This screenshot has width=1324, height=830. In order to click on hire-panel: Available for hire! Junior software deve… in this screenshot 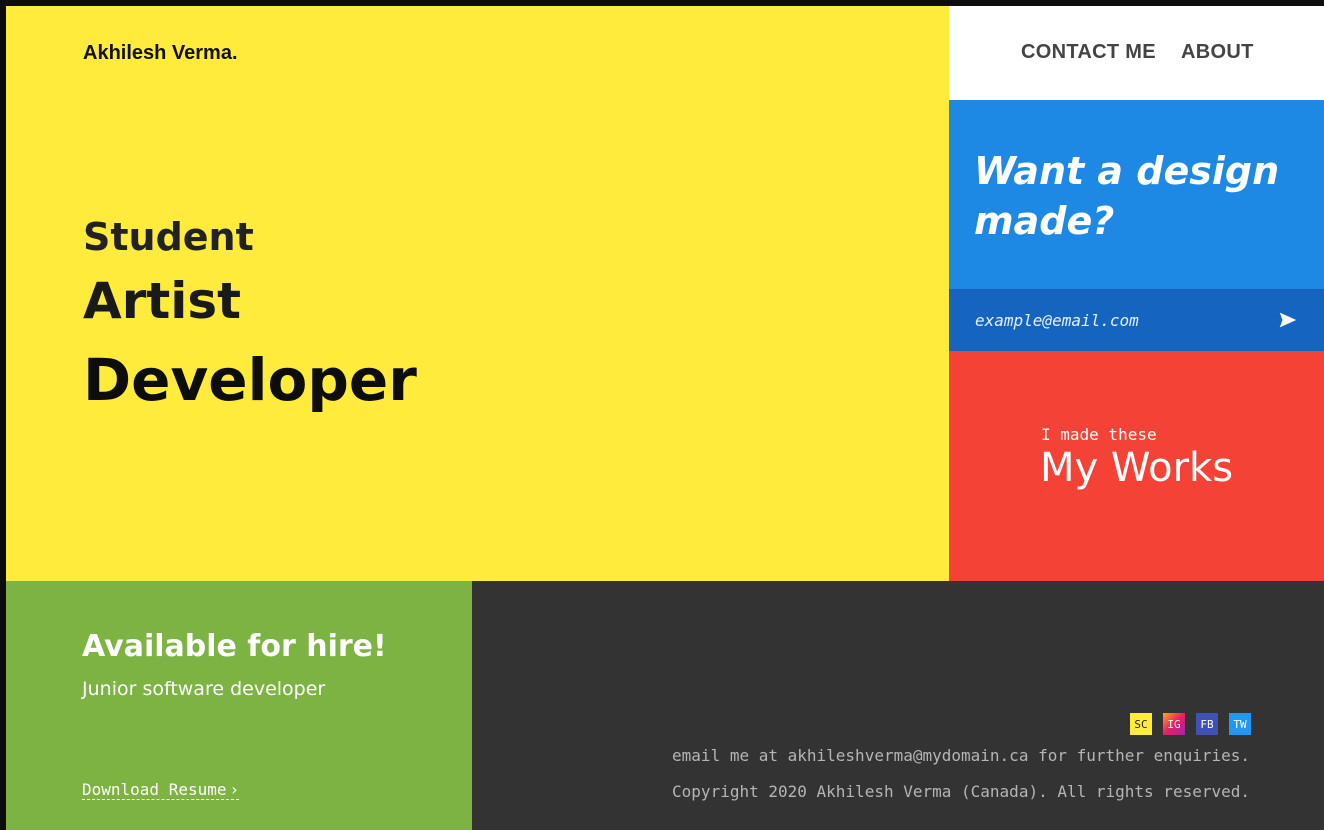, I will do `click(239, 705)`.